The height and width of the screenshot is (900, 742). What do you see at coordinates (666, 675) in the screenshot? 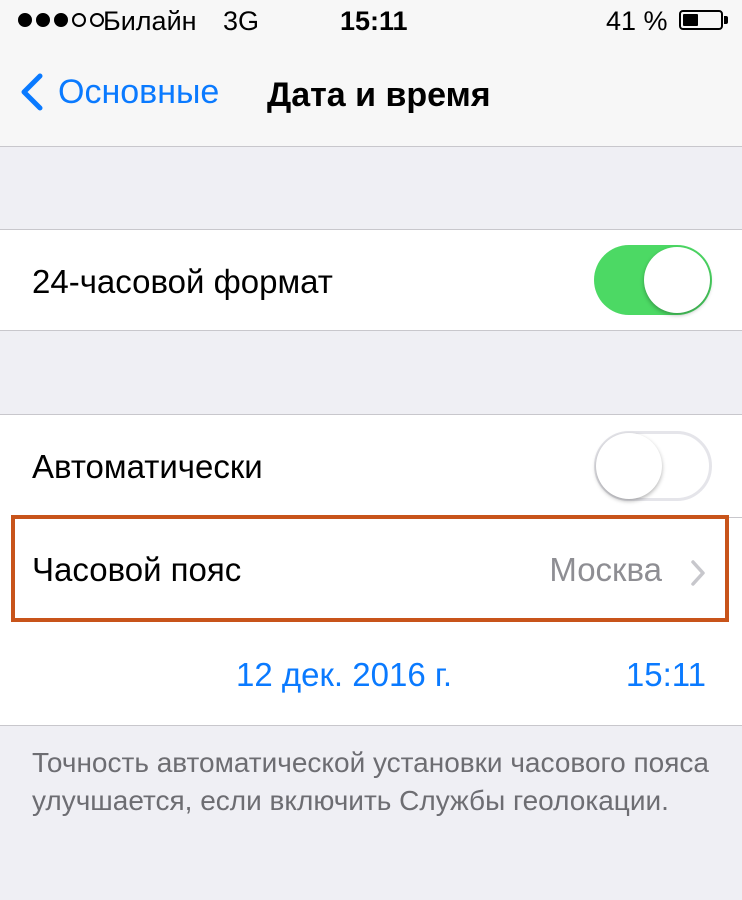
I see `time-value: 15:11` at bounding box center [666, 675].